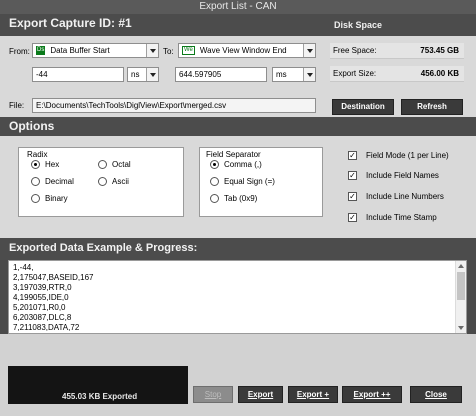 This screenshot has width=476, height=416. What do you see at coordinates (372, 394) in the screenshot?
I see `export-plusplus-button: Export ++` at bounding box center [372, 394].